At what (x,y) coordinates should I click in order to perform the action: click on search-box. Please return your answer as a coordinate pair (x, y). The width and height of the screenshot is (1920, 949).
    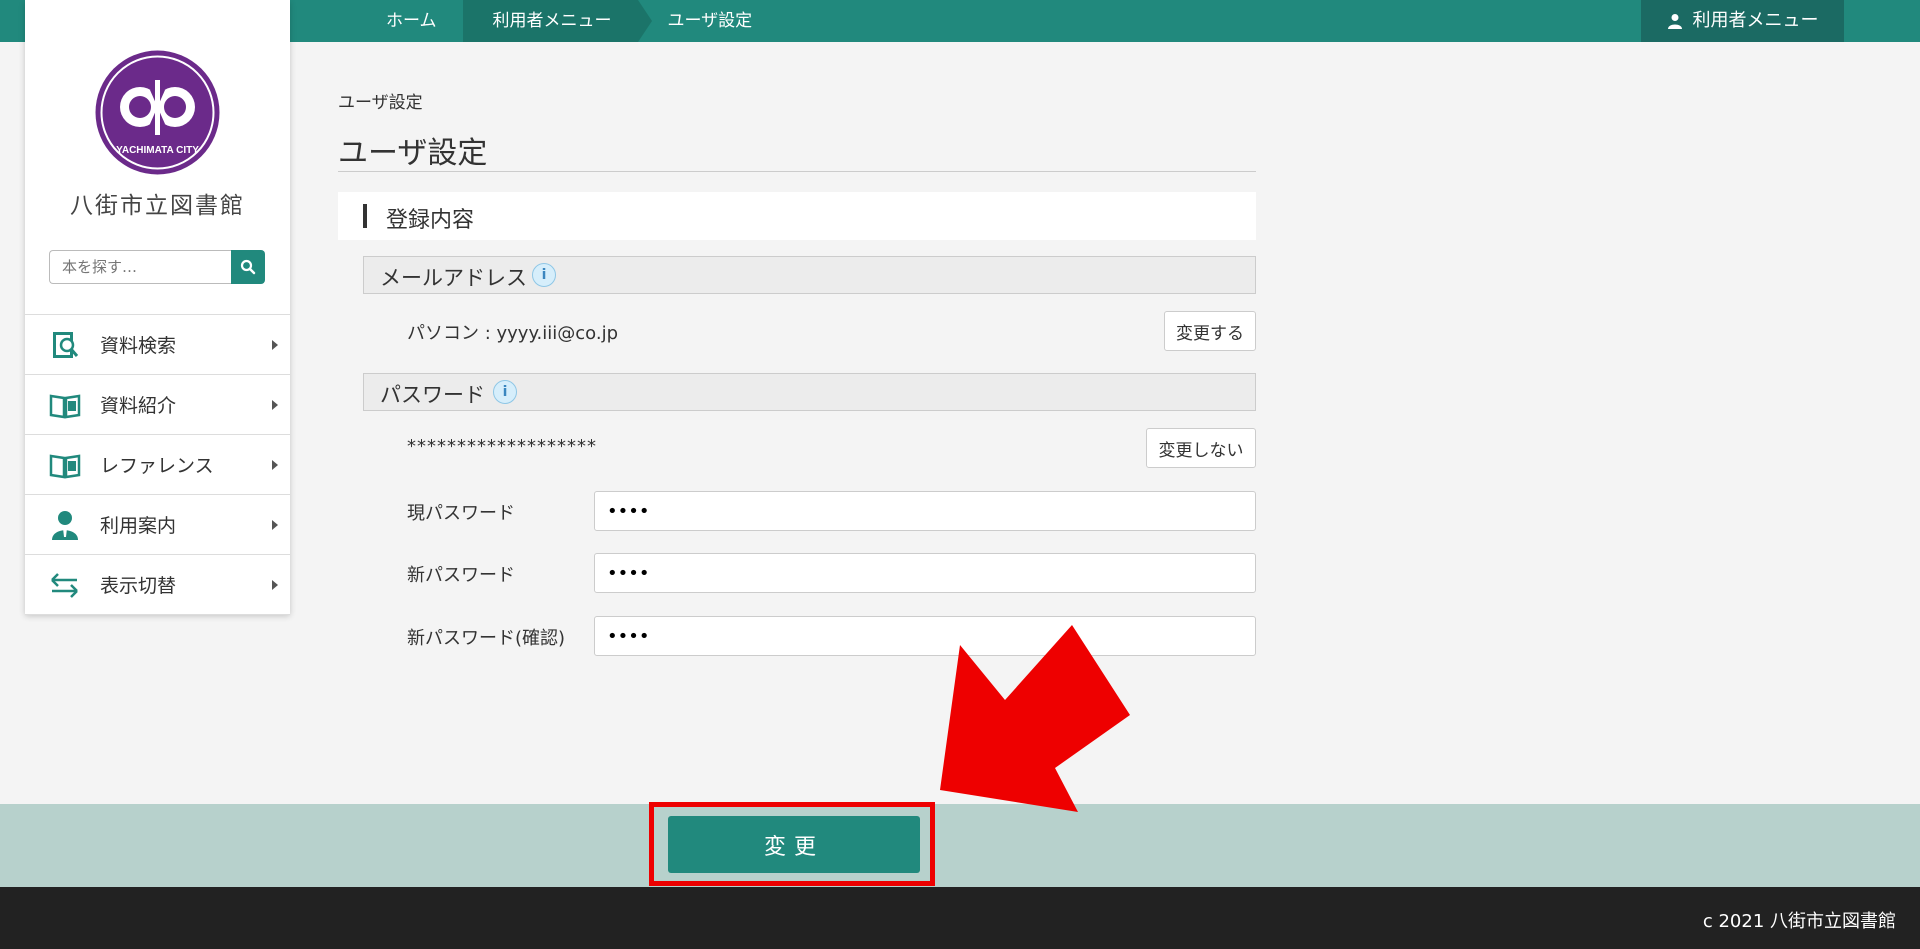
    Looking at the image, I should click on (157, 267).